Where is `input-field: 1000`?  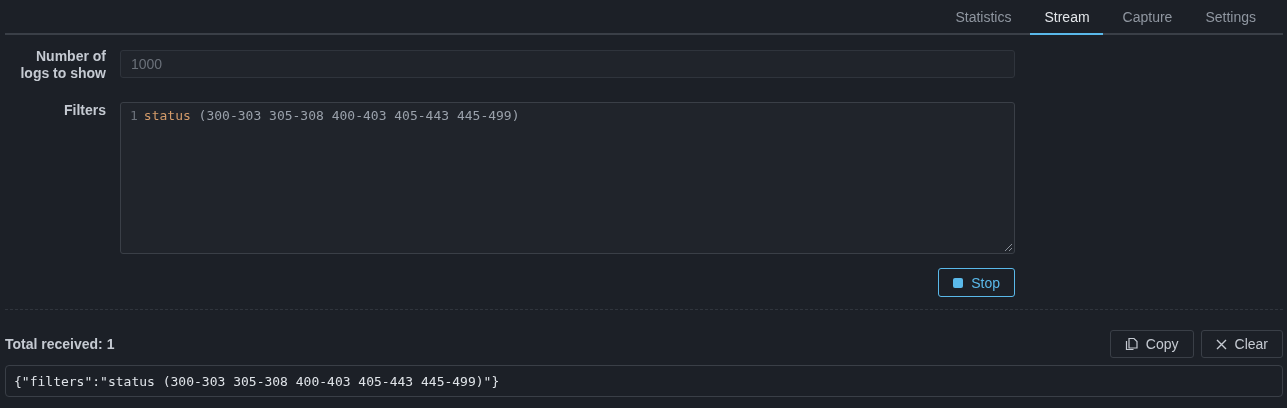 input-field: 1000 is located at coordinates (567, 64).